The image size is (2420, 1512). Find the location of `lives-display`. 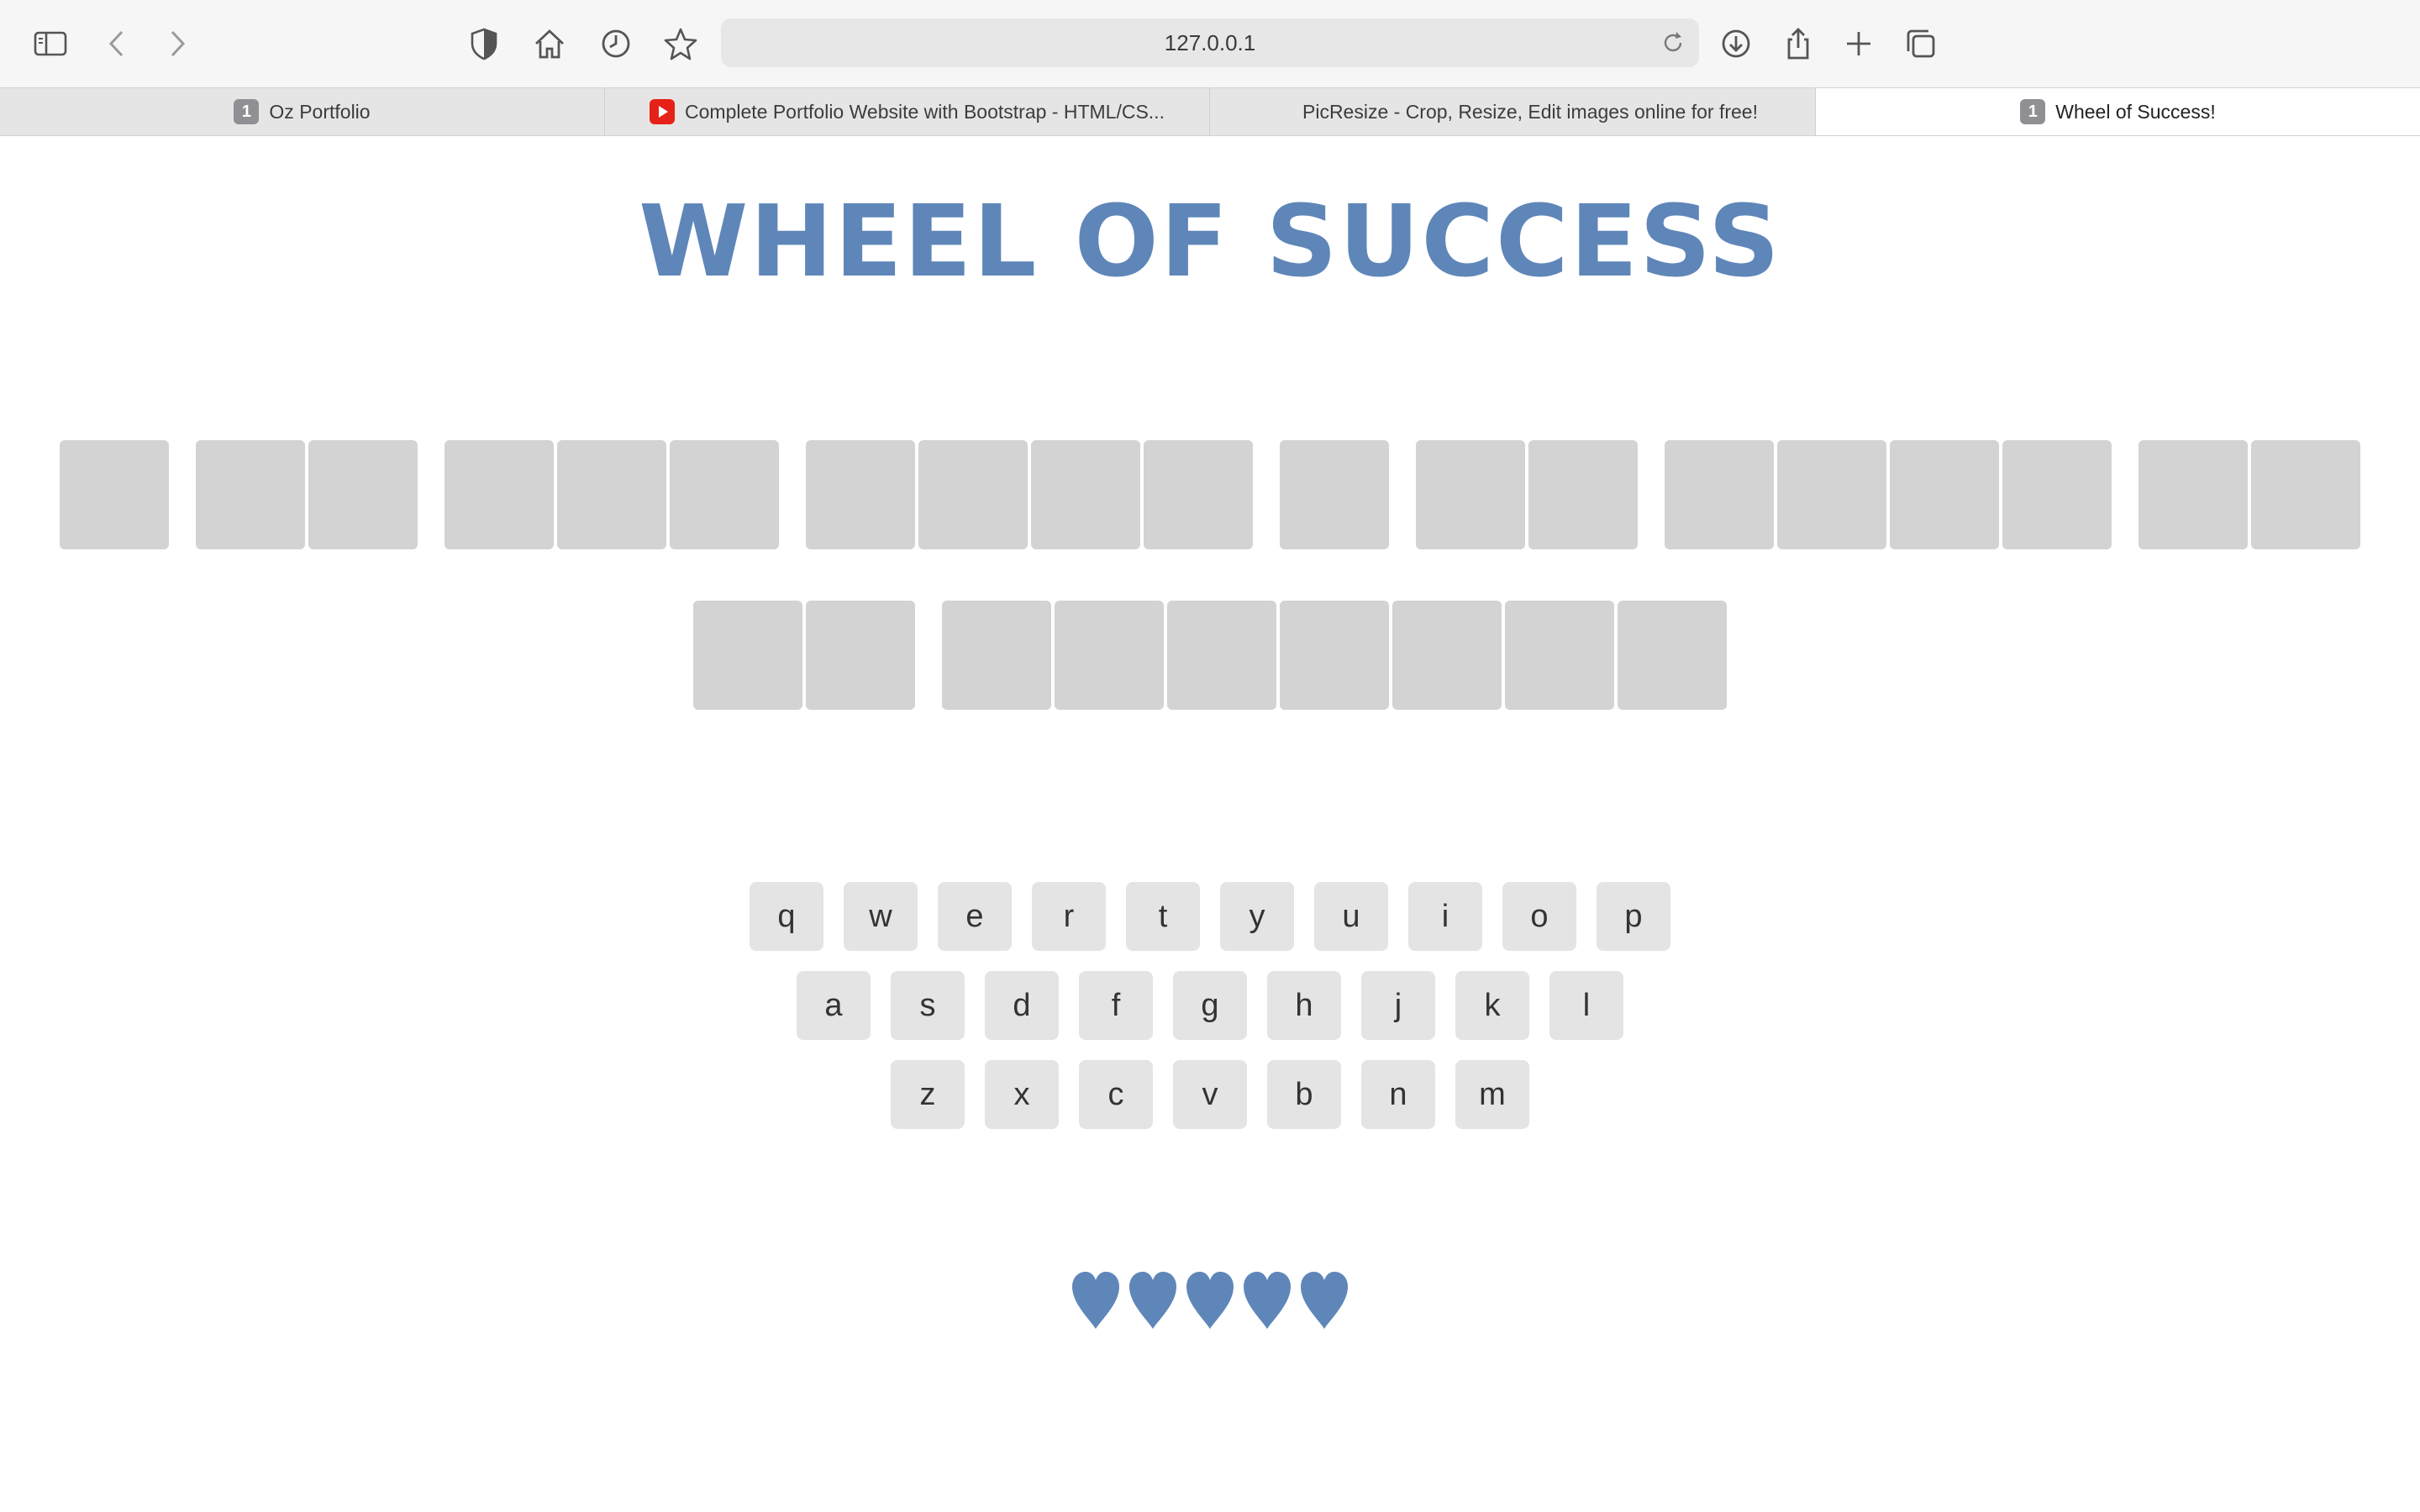

lives-display is located at coordinates (1210, 1300).